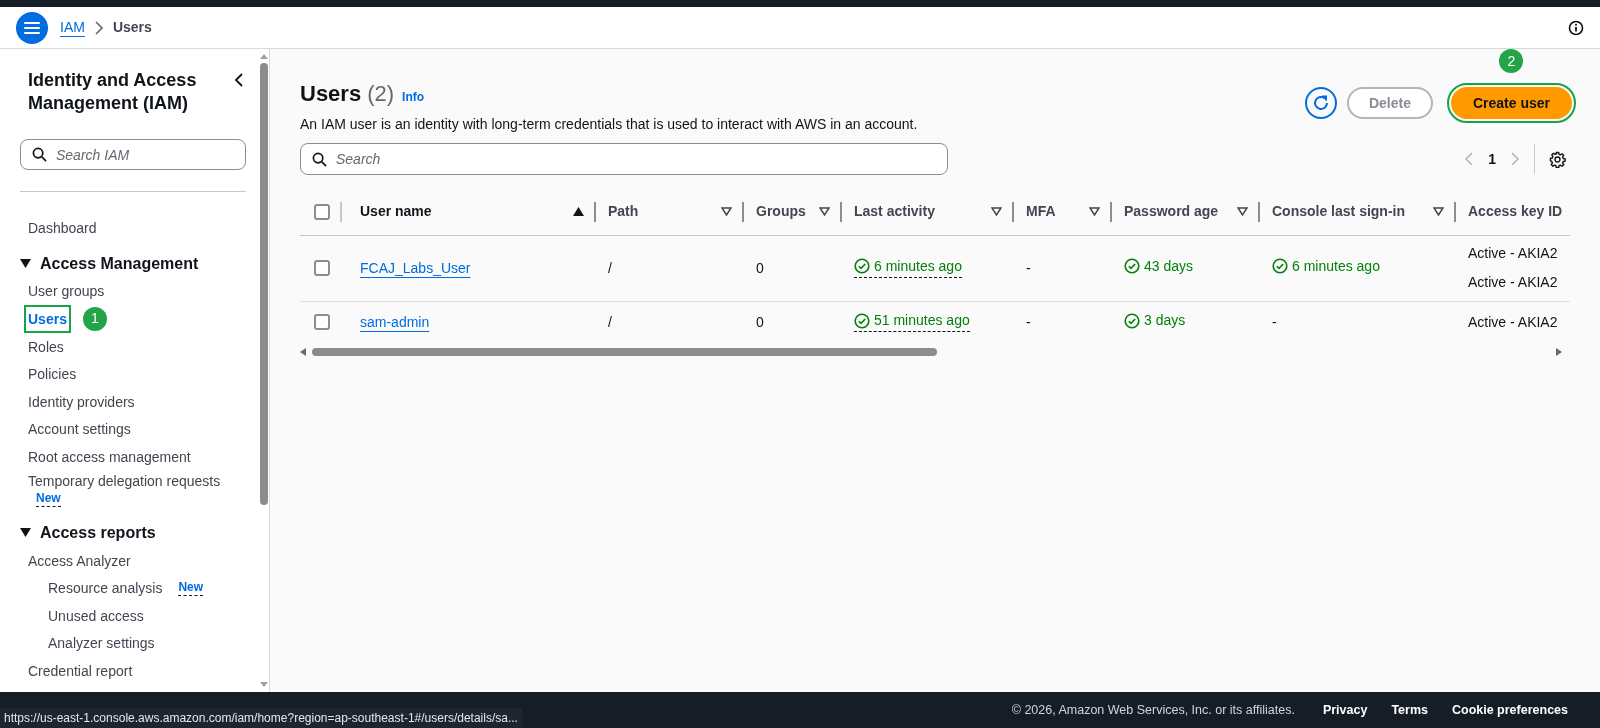  I want to click on horizontal-scrollbar, so click(624, 352).